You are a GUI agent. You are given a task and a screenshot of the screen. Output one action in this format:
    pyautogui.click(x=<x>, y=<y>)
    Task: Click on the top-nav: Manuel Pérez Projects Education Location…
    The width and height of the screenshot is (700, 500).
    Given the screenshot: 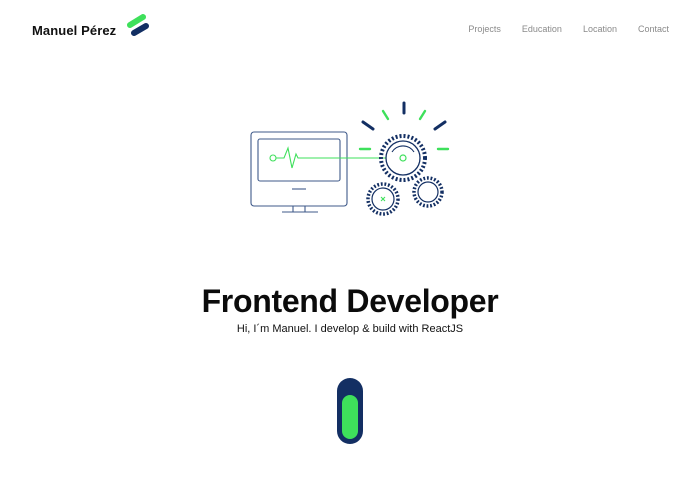 What is the action you would take?
    pyautogui.click(x=350, y=29)
    